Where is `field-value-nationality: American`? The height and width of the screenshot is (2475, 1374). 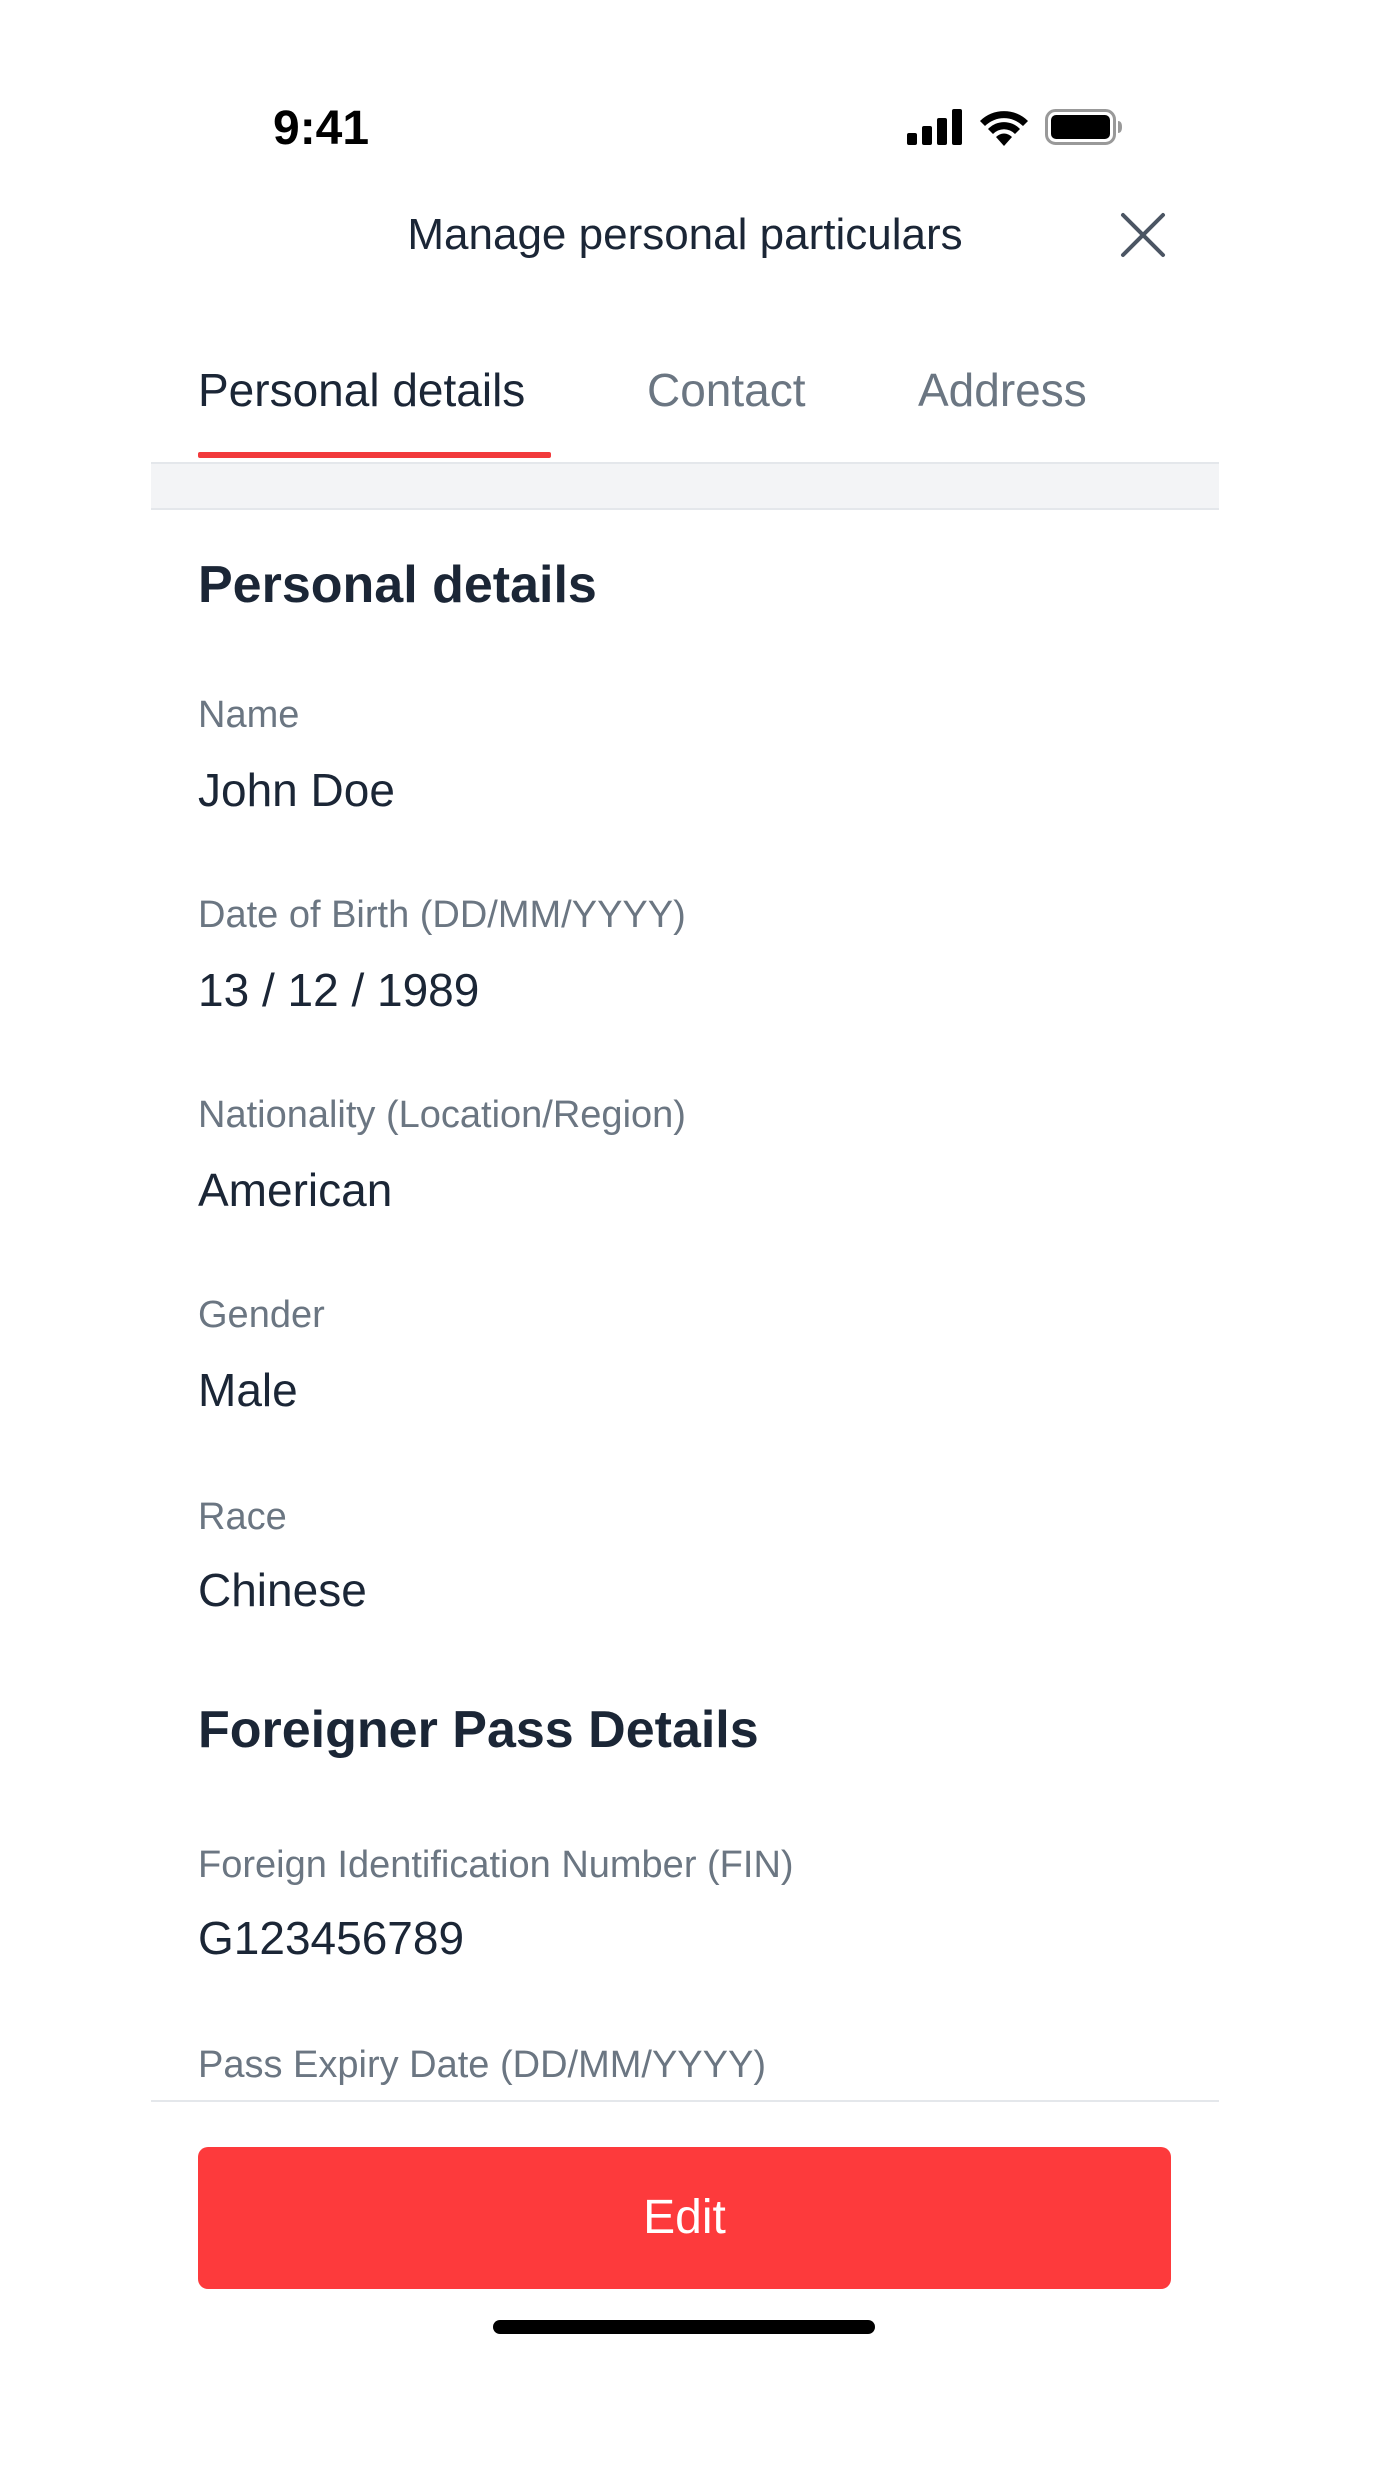 field-value-nationality: American is located at coordinates (295, 1190).